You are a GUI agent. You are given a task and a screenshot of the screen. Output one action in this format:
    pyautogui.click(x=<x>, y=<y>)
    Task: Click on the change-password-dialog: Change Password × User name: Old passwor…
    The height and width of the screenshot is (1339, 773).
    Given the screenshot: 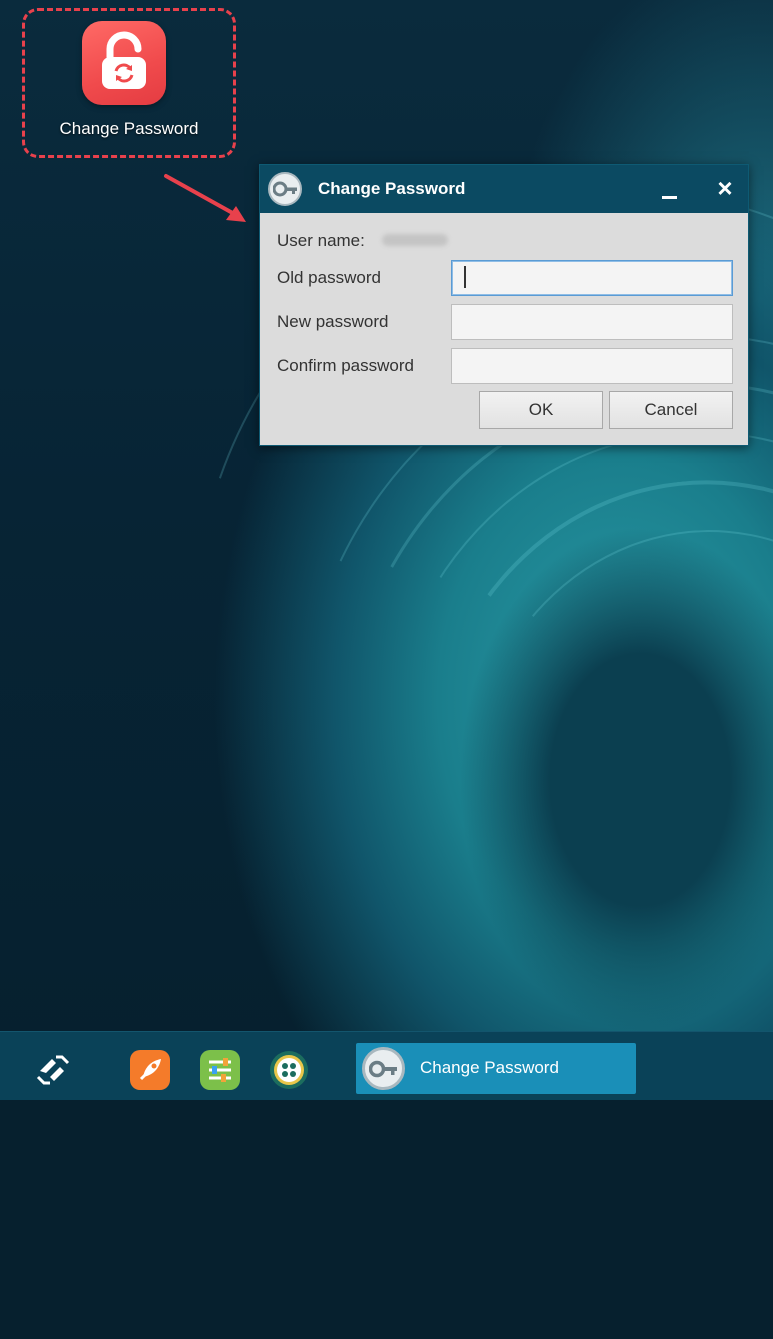 What is the action you would take?
    pyautogui.click(x=504, y=305)
    